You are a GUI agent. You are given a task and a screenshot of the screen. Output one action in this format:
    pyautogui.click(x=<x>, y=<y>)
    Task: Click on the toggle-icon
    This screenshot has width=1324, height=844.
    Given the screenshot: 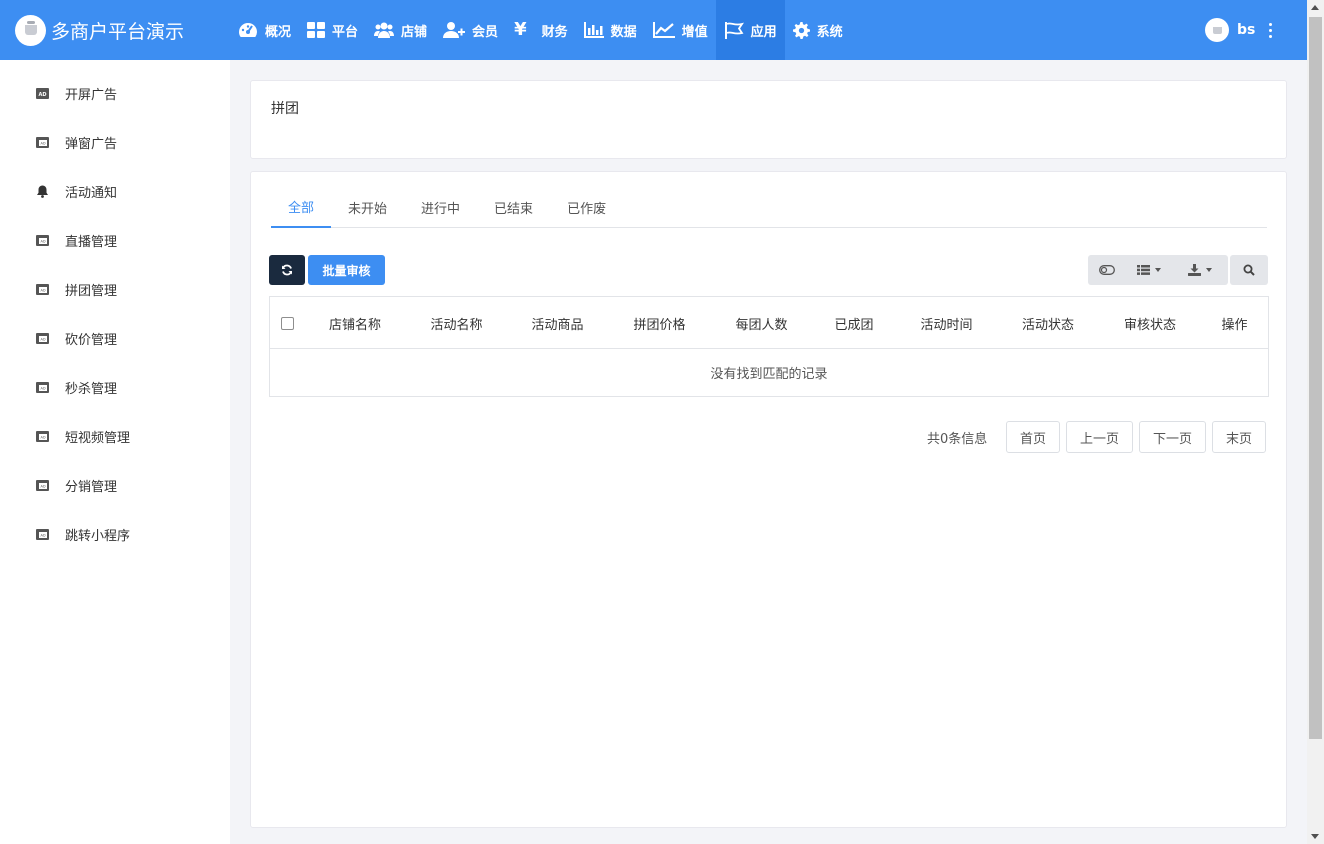 What is the action you would take?
    pyautogui.click(x=1107, y=270)
    